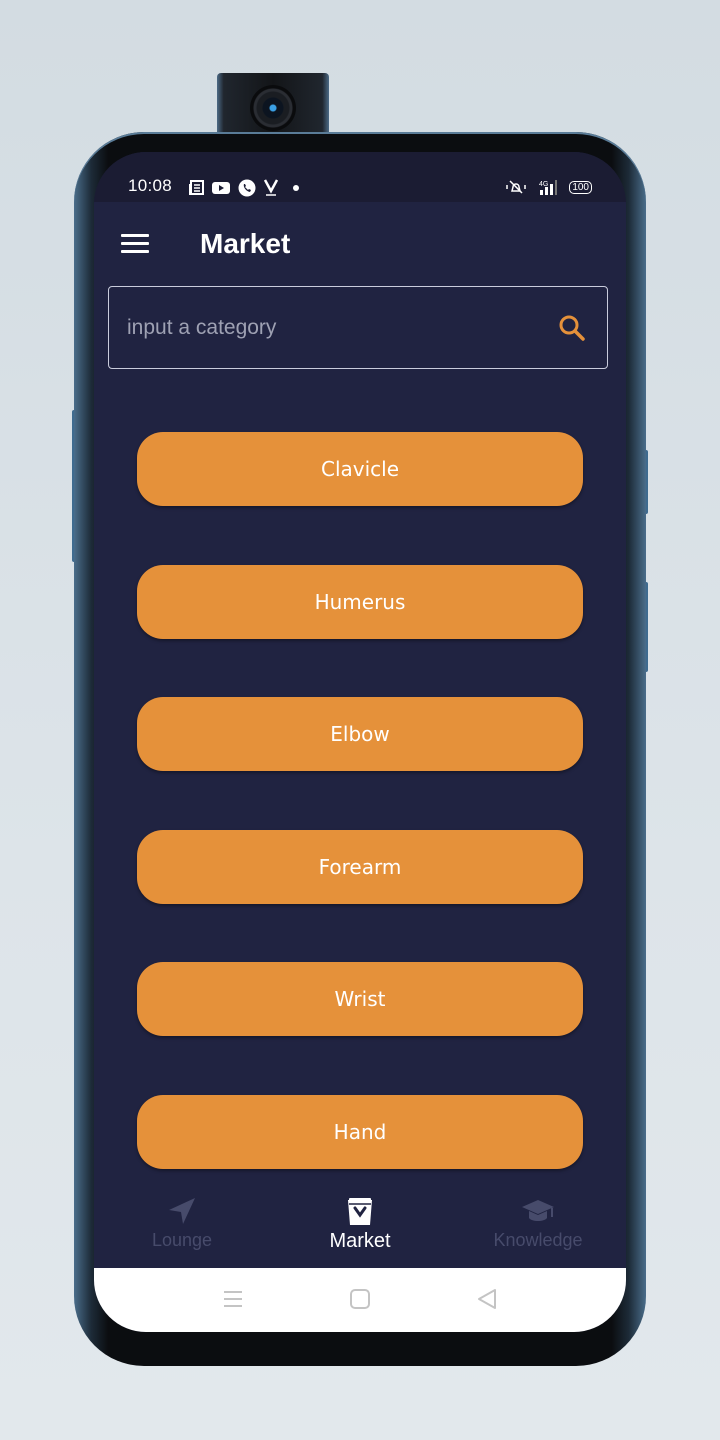 The width and height of the screenshot is (720, 1440). What do you see at coordinates (296, 188) in the screenshot?
I see `dot-icon` at bounding box center [296, 188].